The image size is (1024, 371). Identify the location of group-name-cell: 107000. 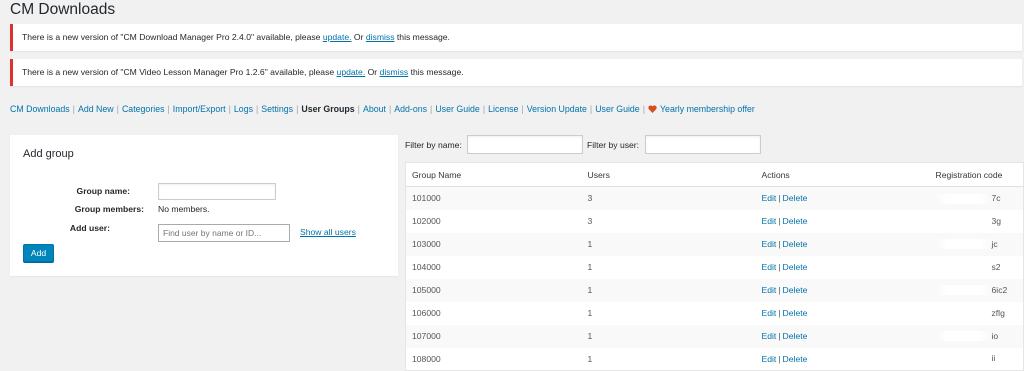
(493, 336).